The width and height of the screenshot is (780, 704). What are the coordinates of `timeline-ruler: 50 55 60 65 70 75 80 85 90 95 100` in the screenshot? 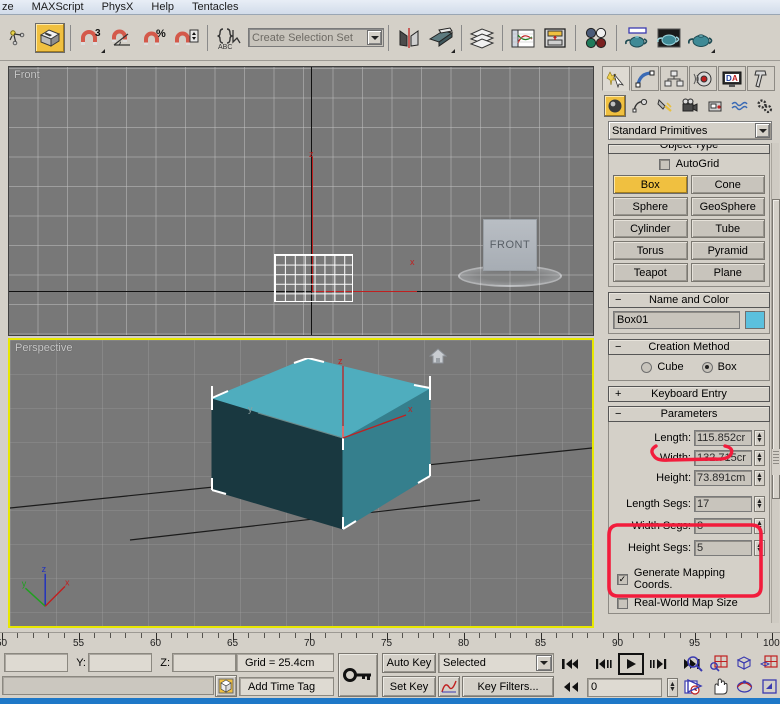 It's located at (390, 641).